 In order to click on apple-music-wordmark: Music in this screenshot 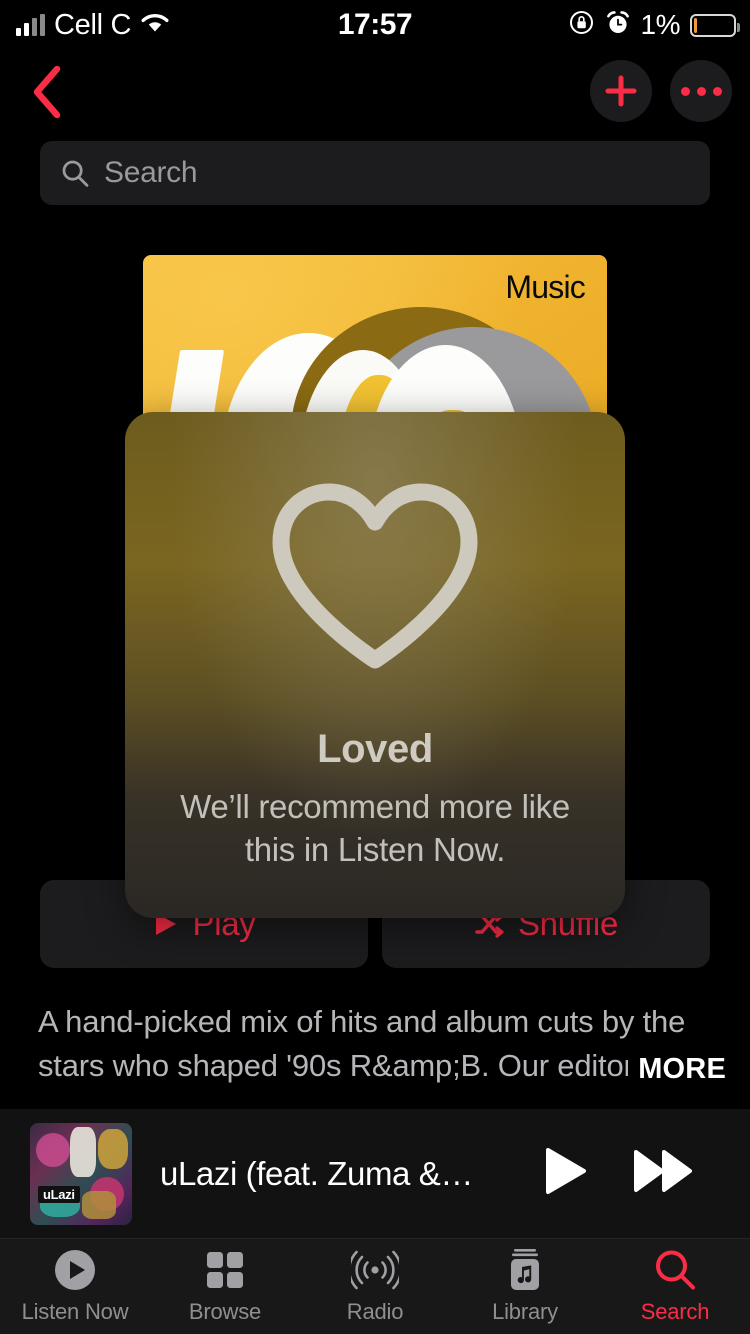, I will do `click(545, 287)`.